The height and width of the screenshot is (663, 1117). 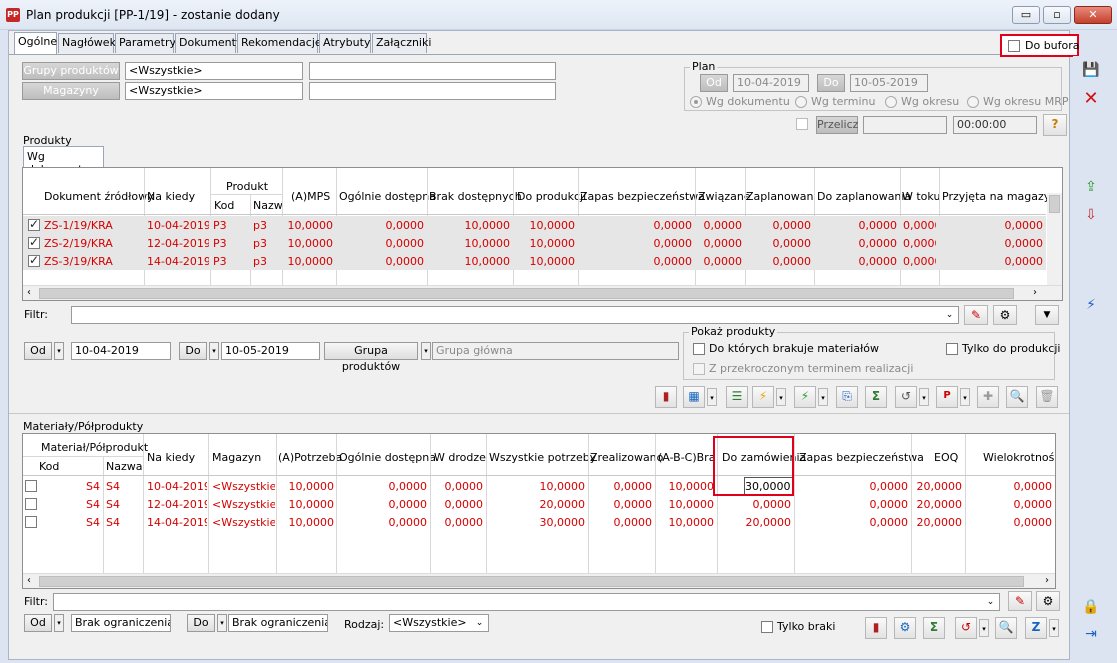 What do you see at coordinates (1026, 15) in the screenshot?
I see `minimize-button: ▭` at bounding box center [1026, 15].